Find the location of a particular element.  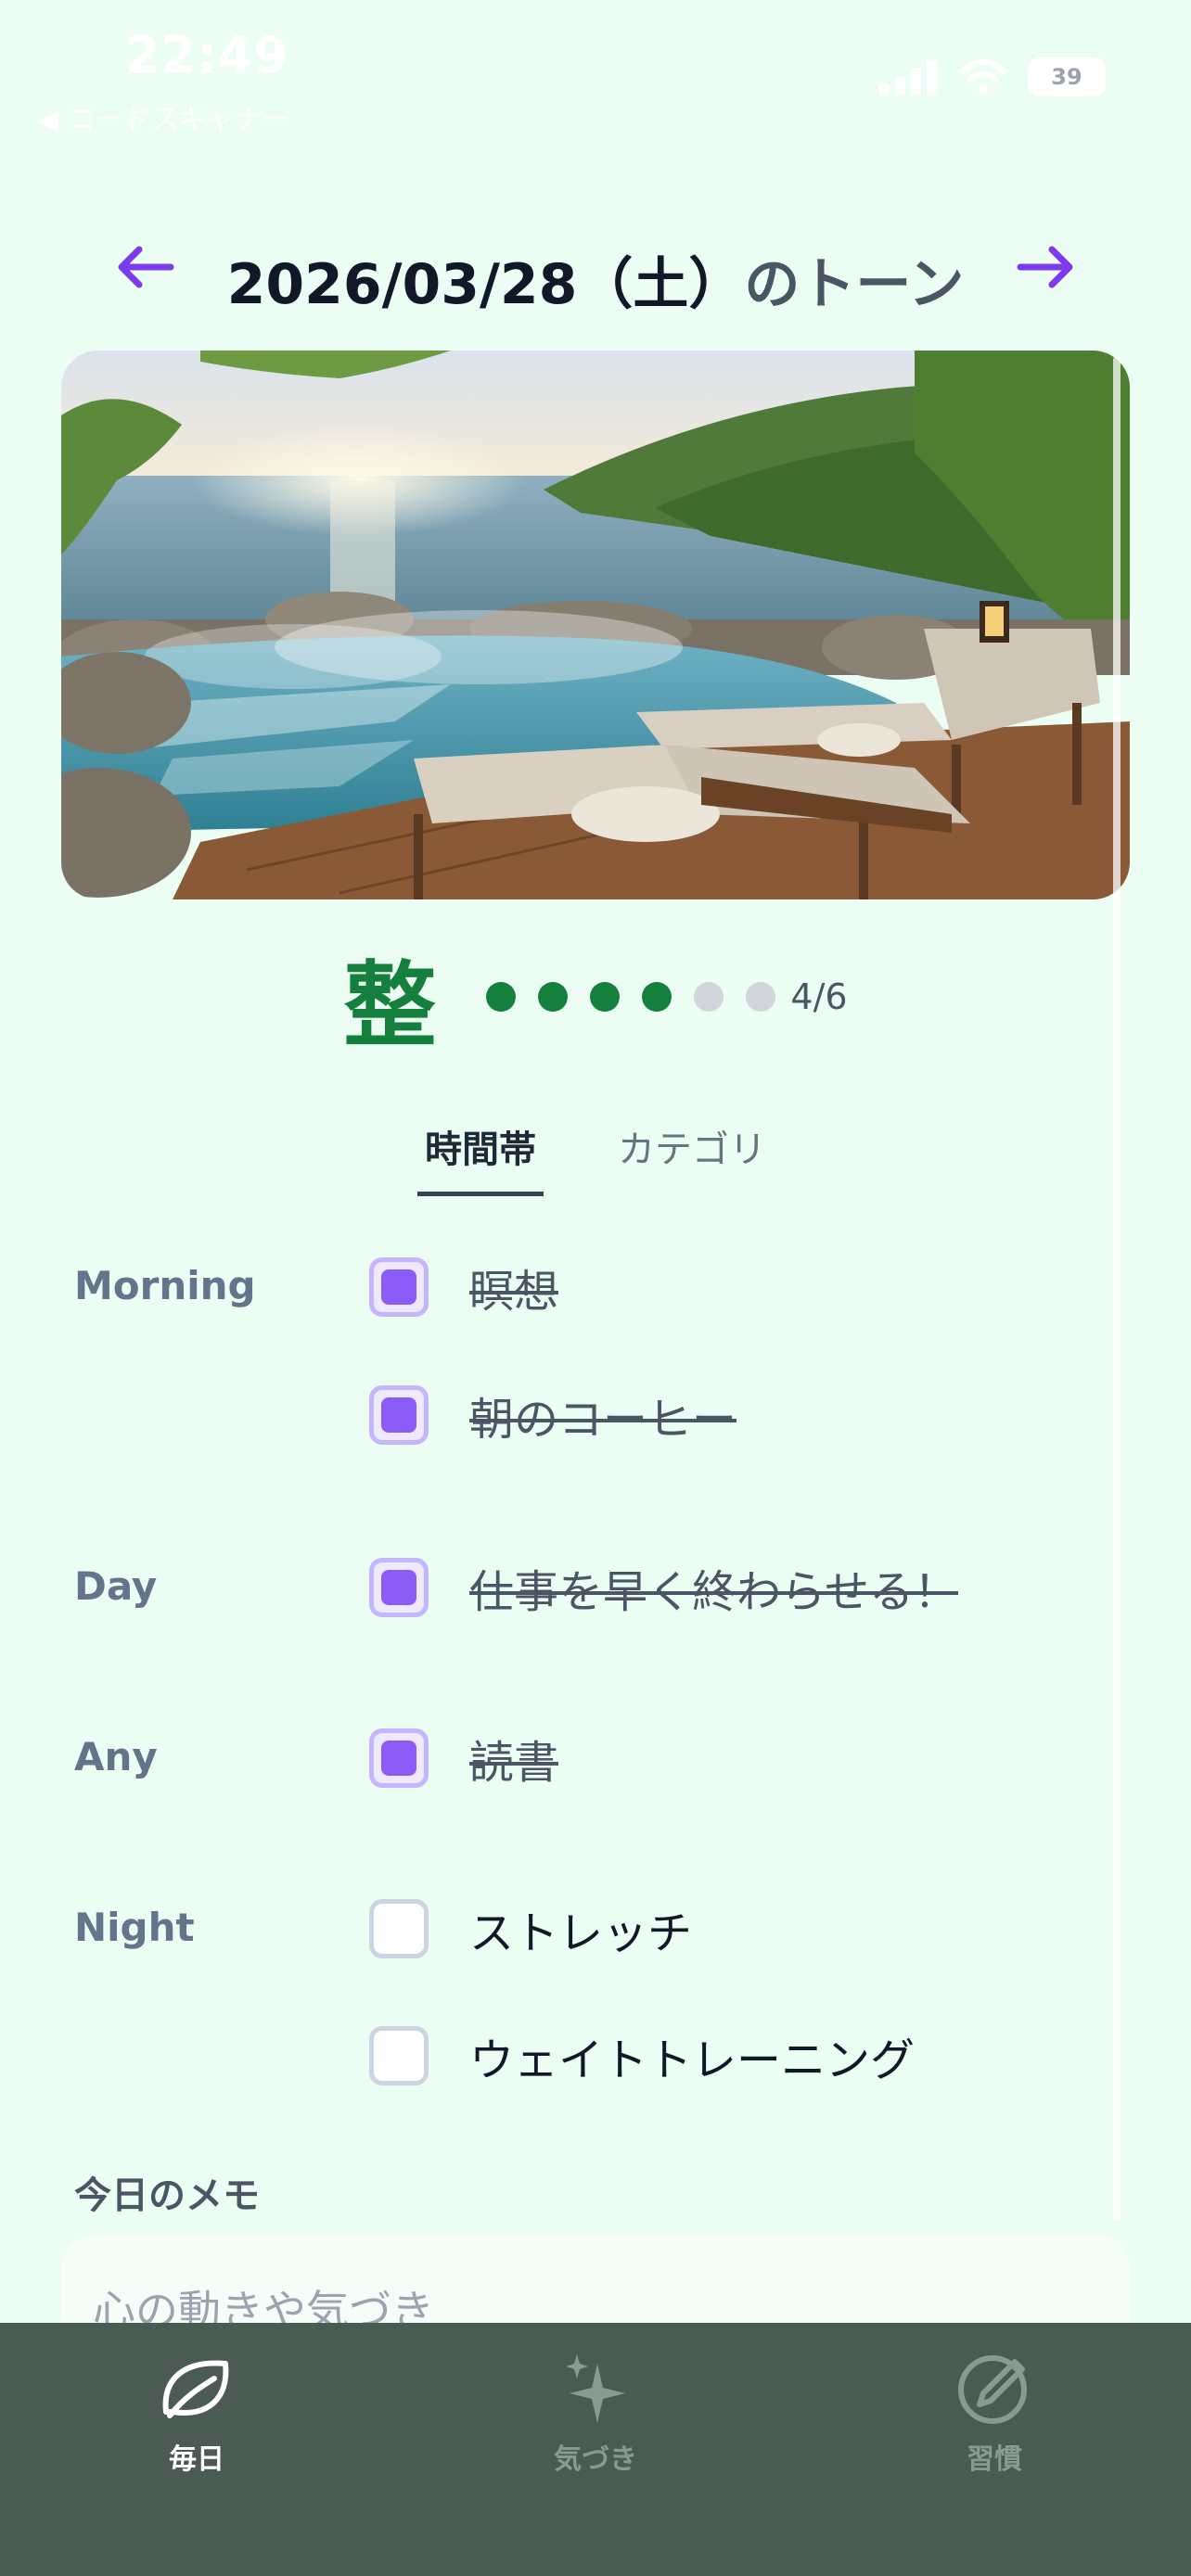

tabbar-item-habits: 習慣 is located at coordinates (994, 2409).